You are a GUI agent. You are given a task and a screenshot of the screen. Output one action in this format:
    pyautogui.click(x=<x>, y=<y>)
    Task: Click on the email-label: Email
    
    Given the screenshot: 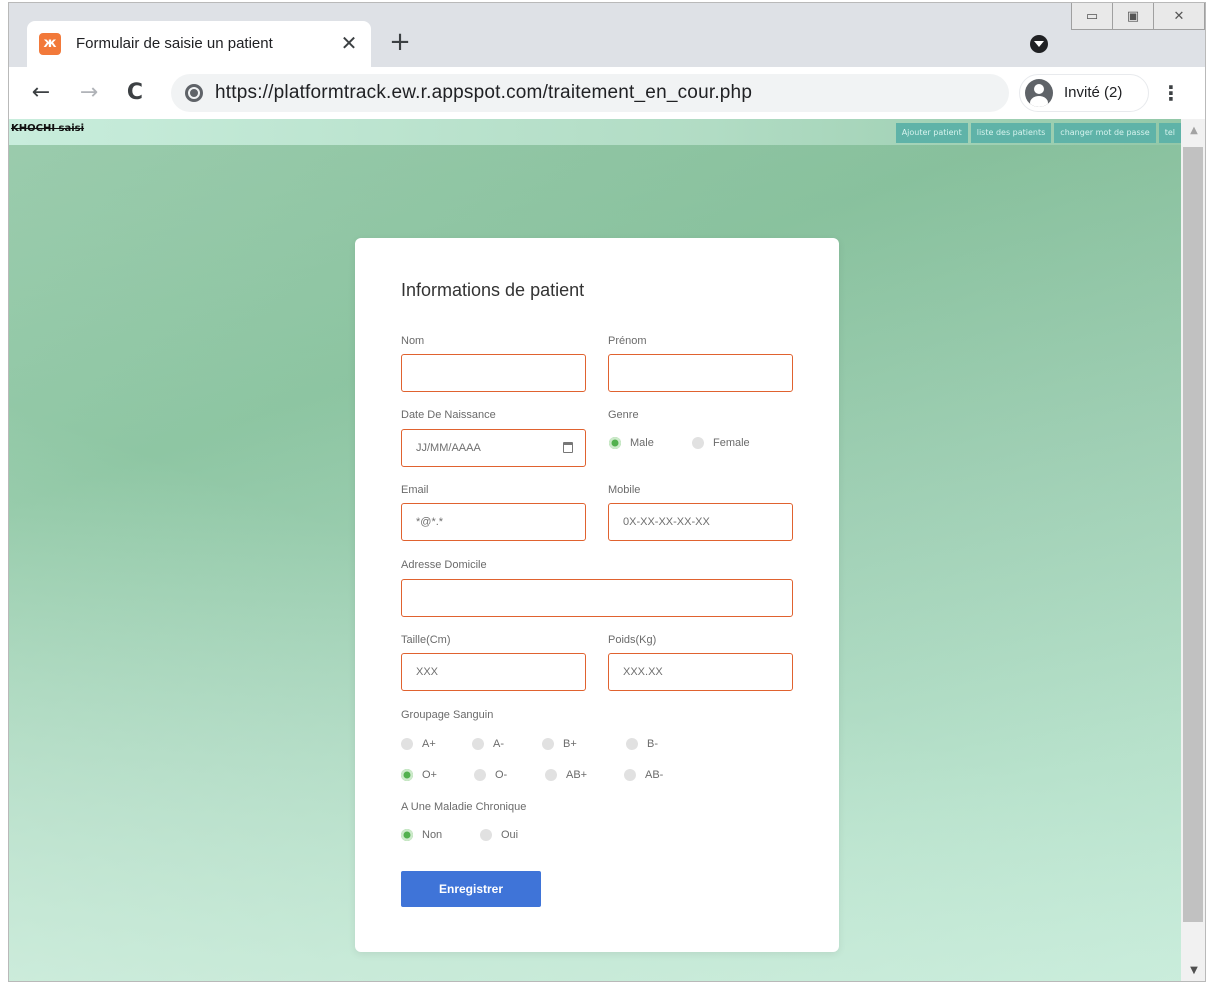 What is the action you would take?
    pyautogui.click(x=415, y=490)
    